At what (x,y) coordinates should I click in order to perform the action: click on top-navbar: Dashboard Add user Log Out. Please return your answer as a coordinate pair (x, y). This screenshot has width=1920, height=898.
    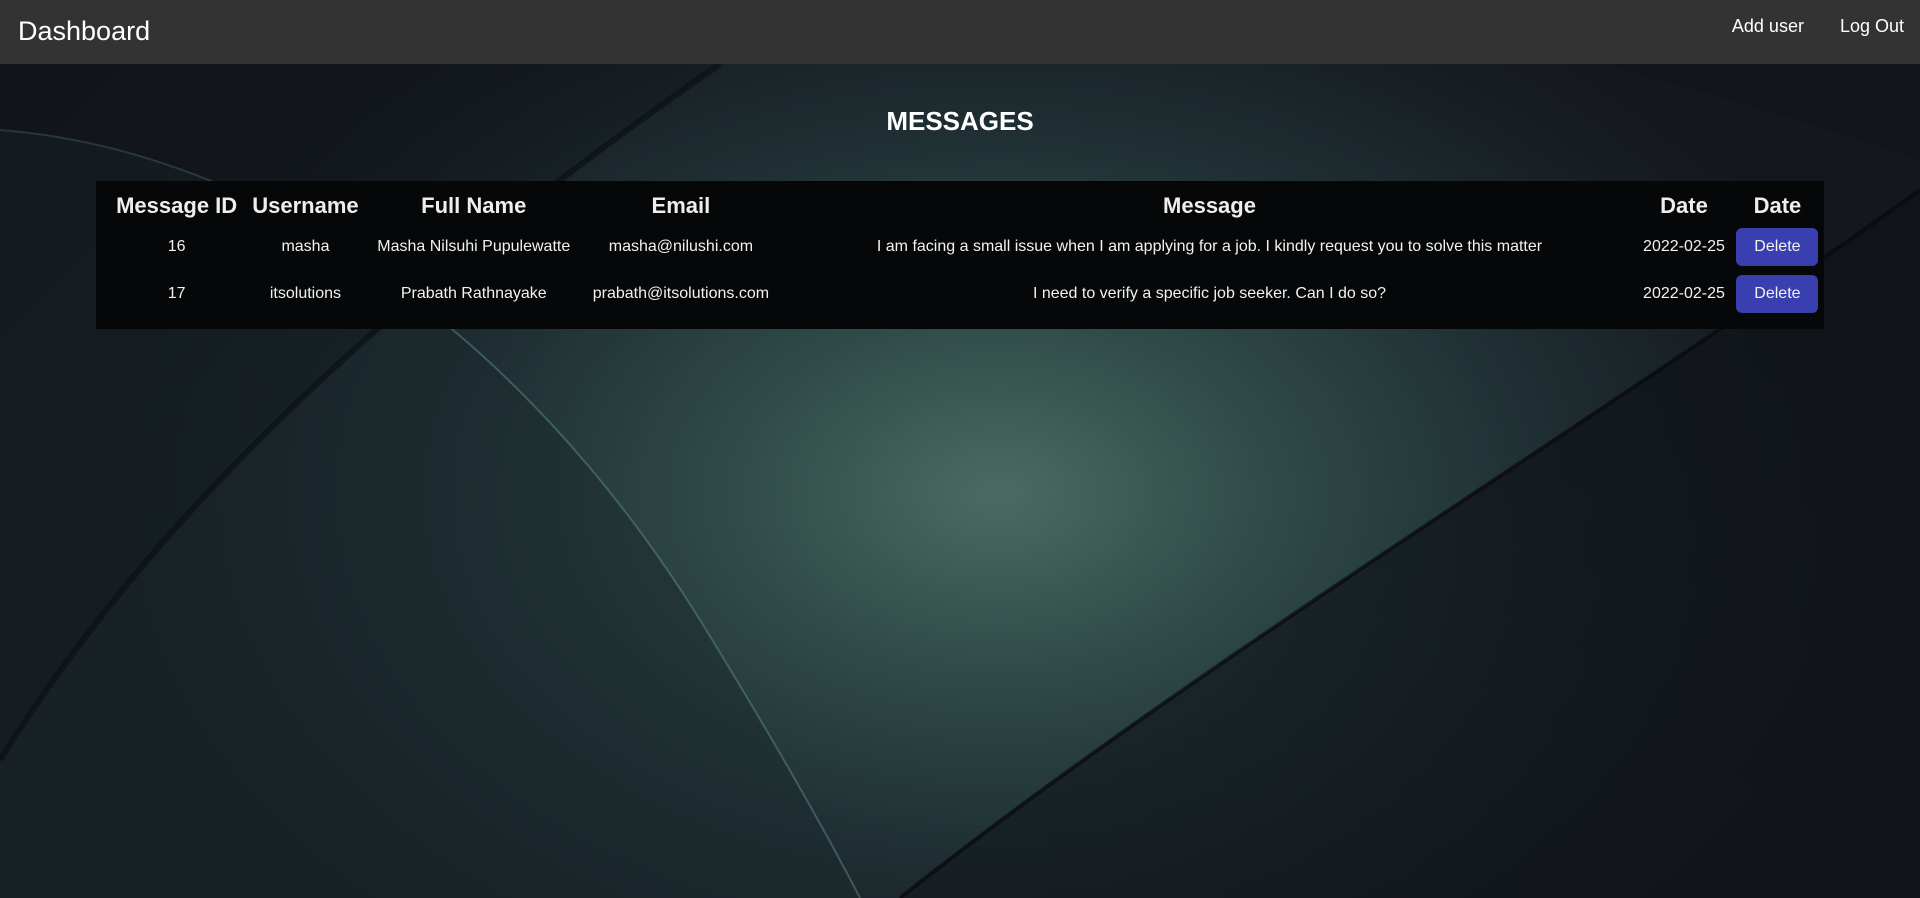
    Looking at the image, I should click on (960, 32).